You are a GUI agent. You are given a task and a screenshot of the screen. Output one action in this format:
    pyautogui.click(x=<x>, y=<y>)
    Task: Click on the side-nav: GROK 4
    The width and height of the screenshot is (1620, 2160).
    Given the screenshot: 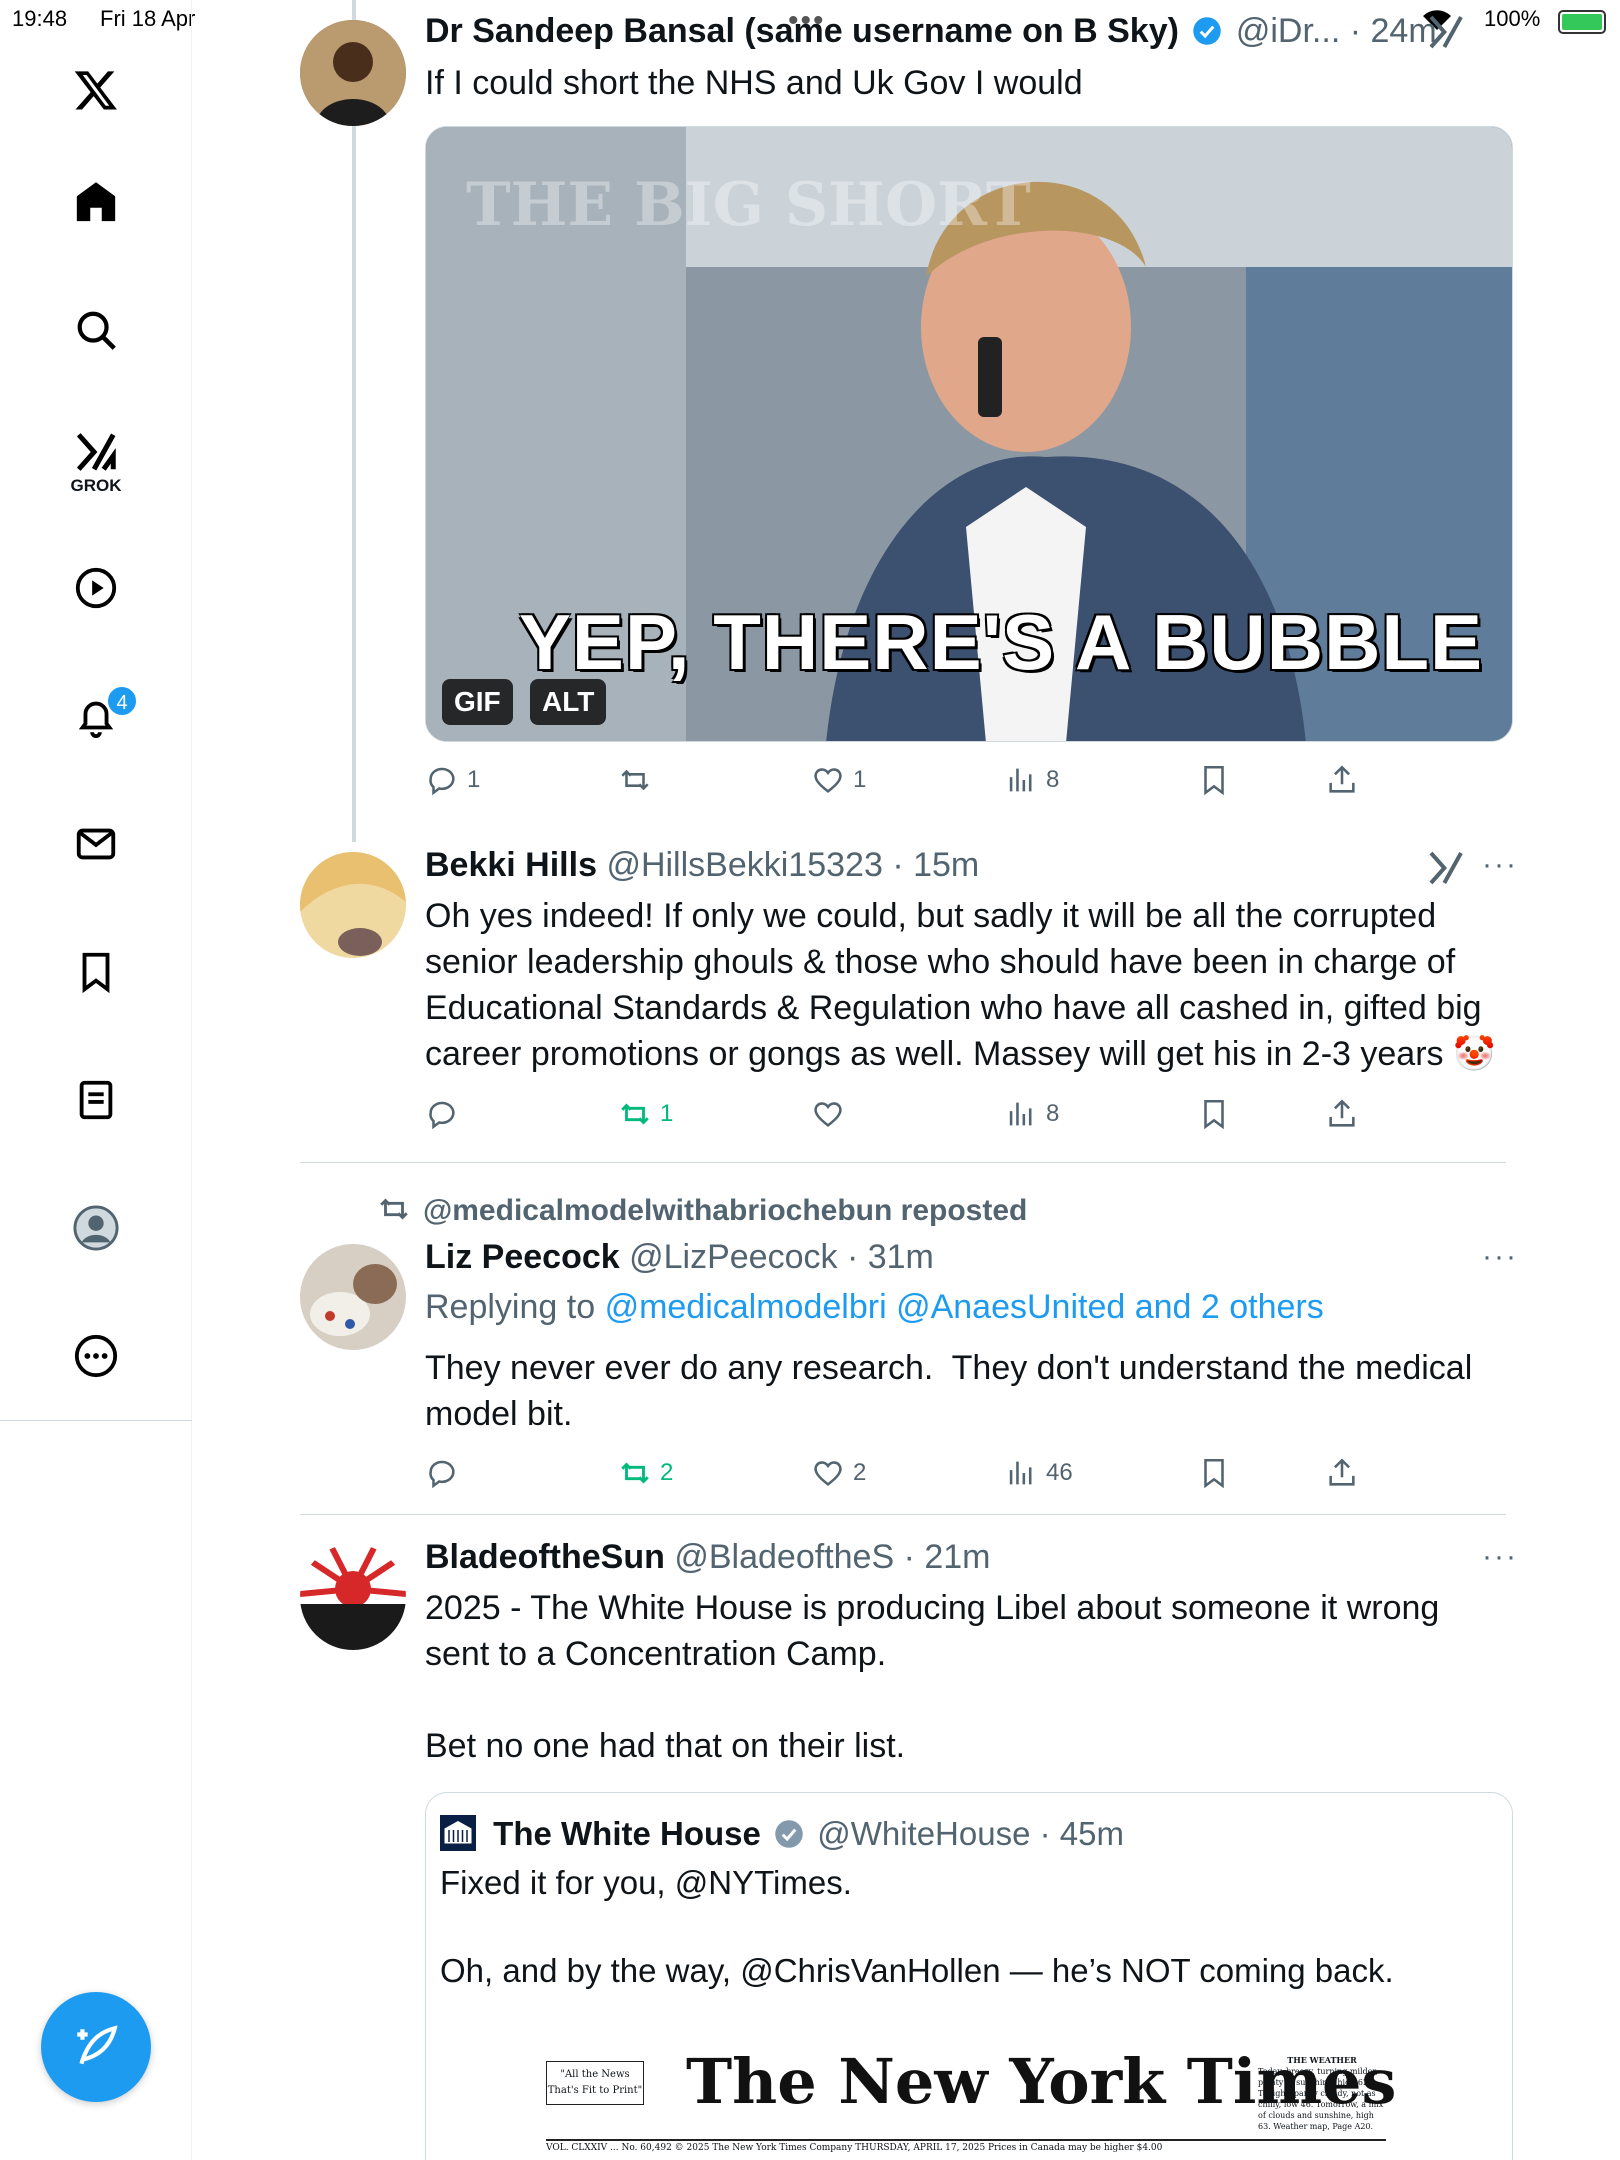 What is the action you would take?
    pyautogui.click(x=96, y=1080)
    